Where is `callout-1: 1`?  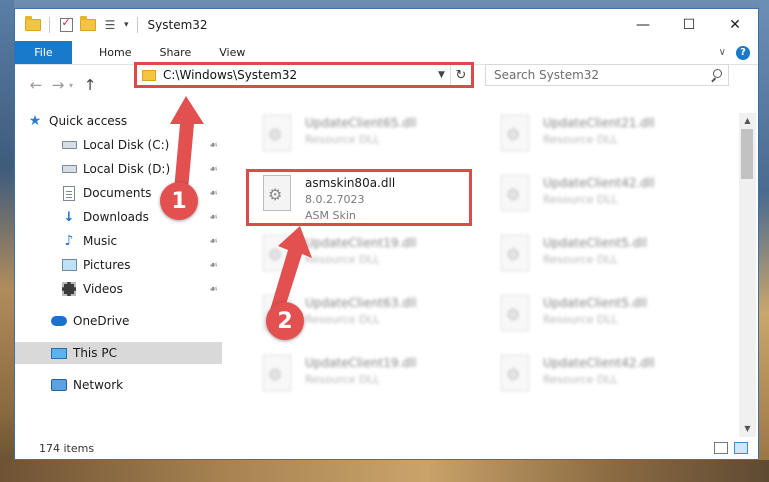 callout-1: 1 is located at coordinates (179, 201).